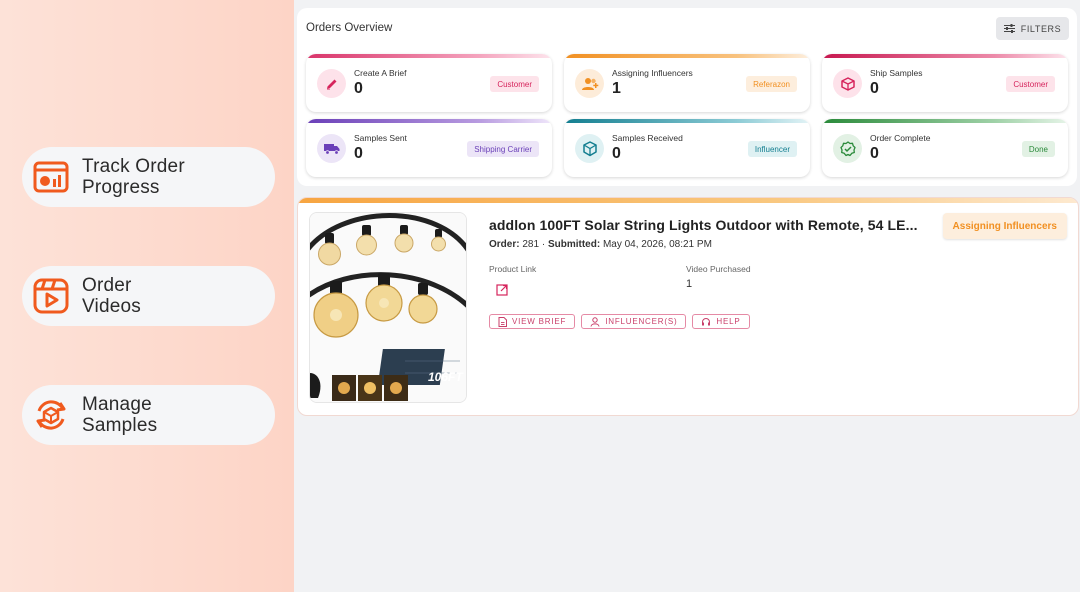  I want to click on stat-value: 1, so click(616, 88).